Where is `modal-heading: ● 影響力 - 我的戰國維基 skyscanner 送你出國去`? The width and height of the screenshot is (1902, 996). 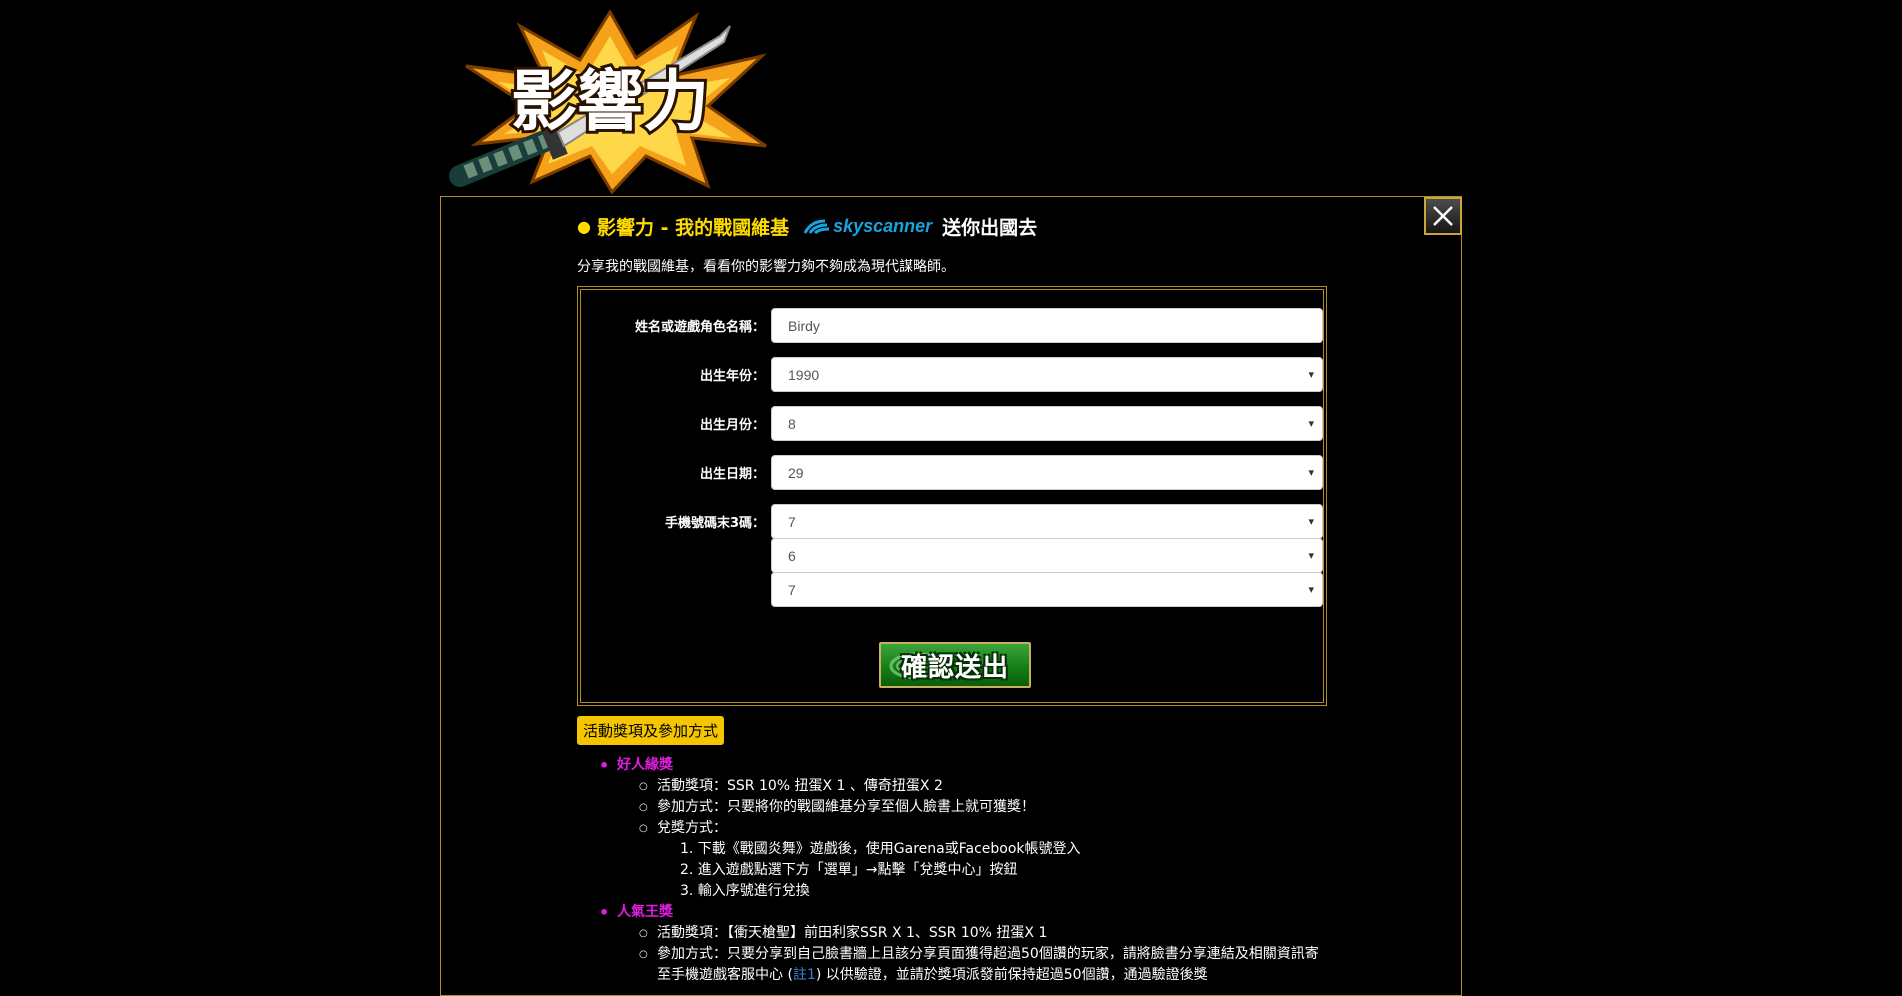
modal-heading: ● 影響力 - 我的戰國維基 skyscanner 送你出國去 is located at coordinates (953, 226).